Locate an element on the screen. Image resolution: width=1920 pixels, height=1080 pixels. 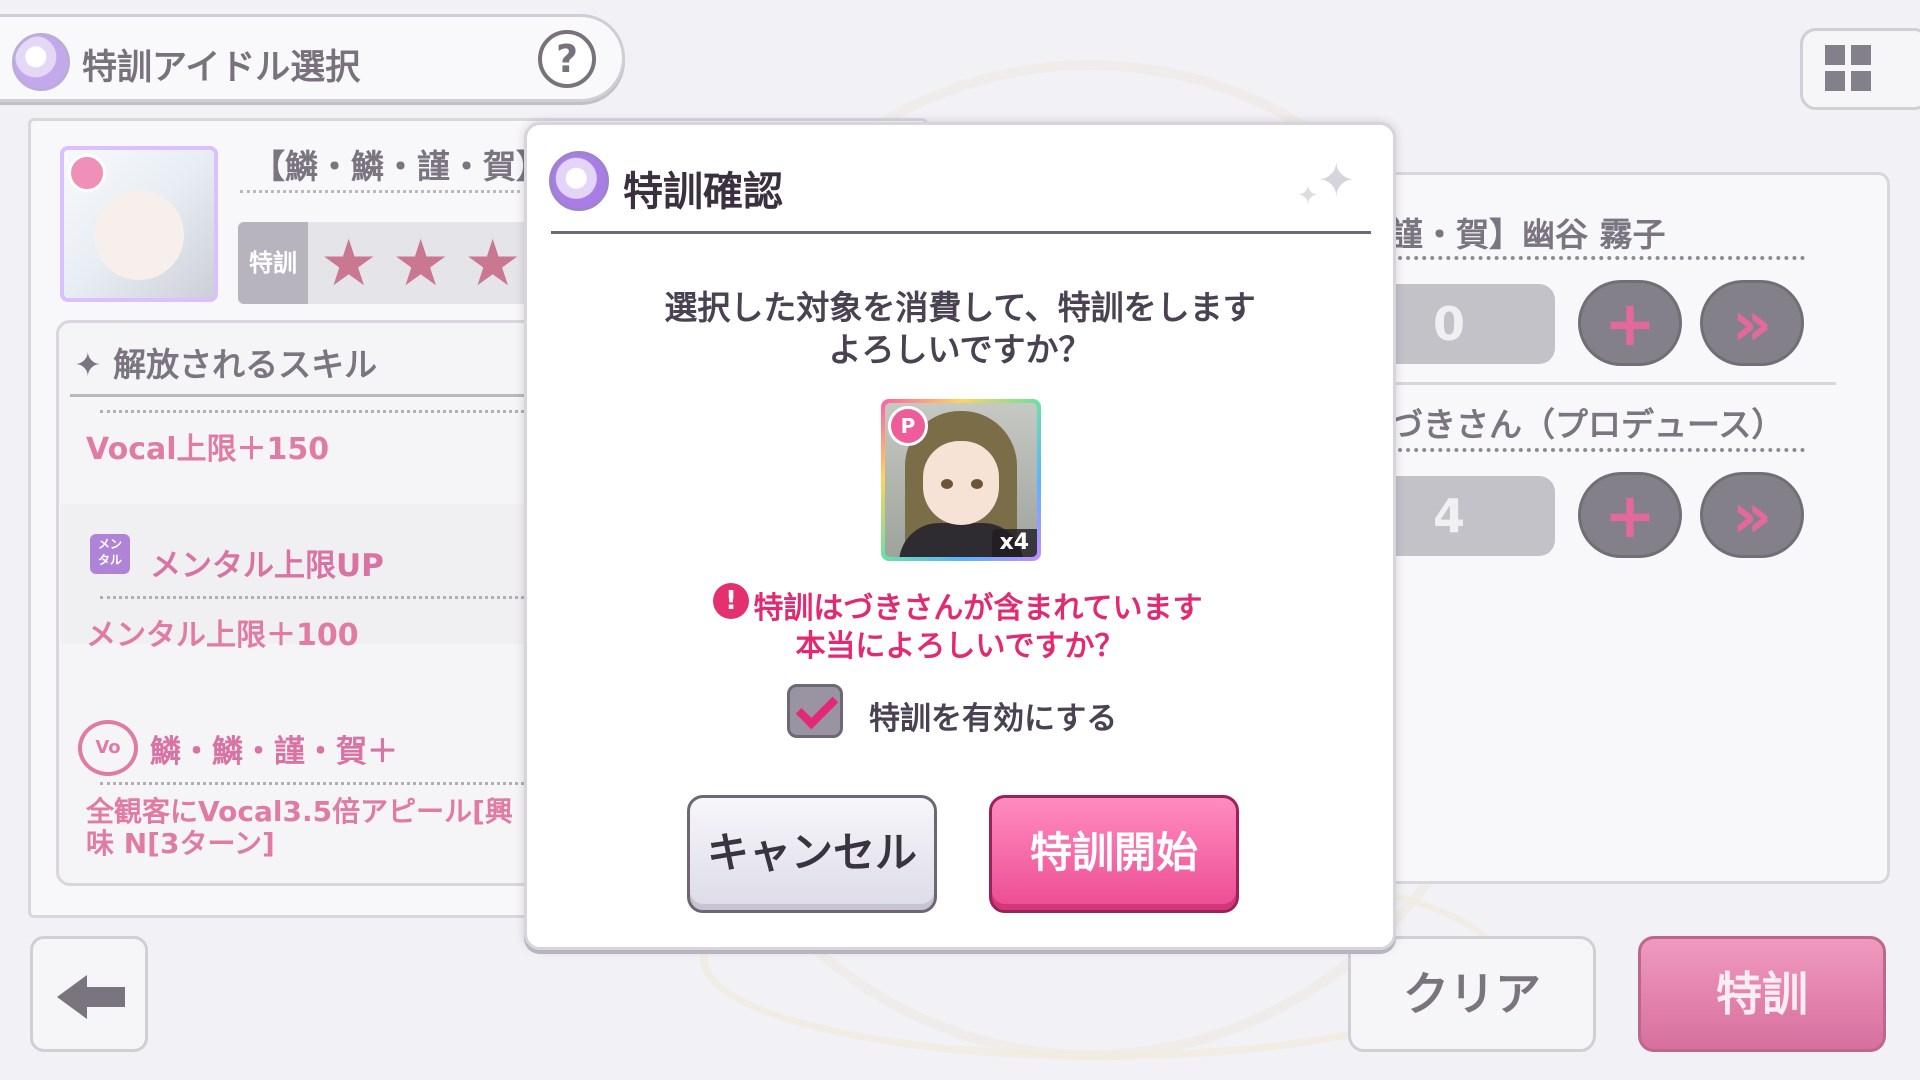
enable-tokkun-checkbox is located at coordinates (815, 711).